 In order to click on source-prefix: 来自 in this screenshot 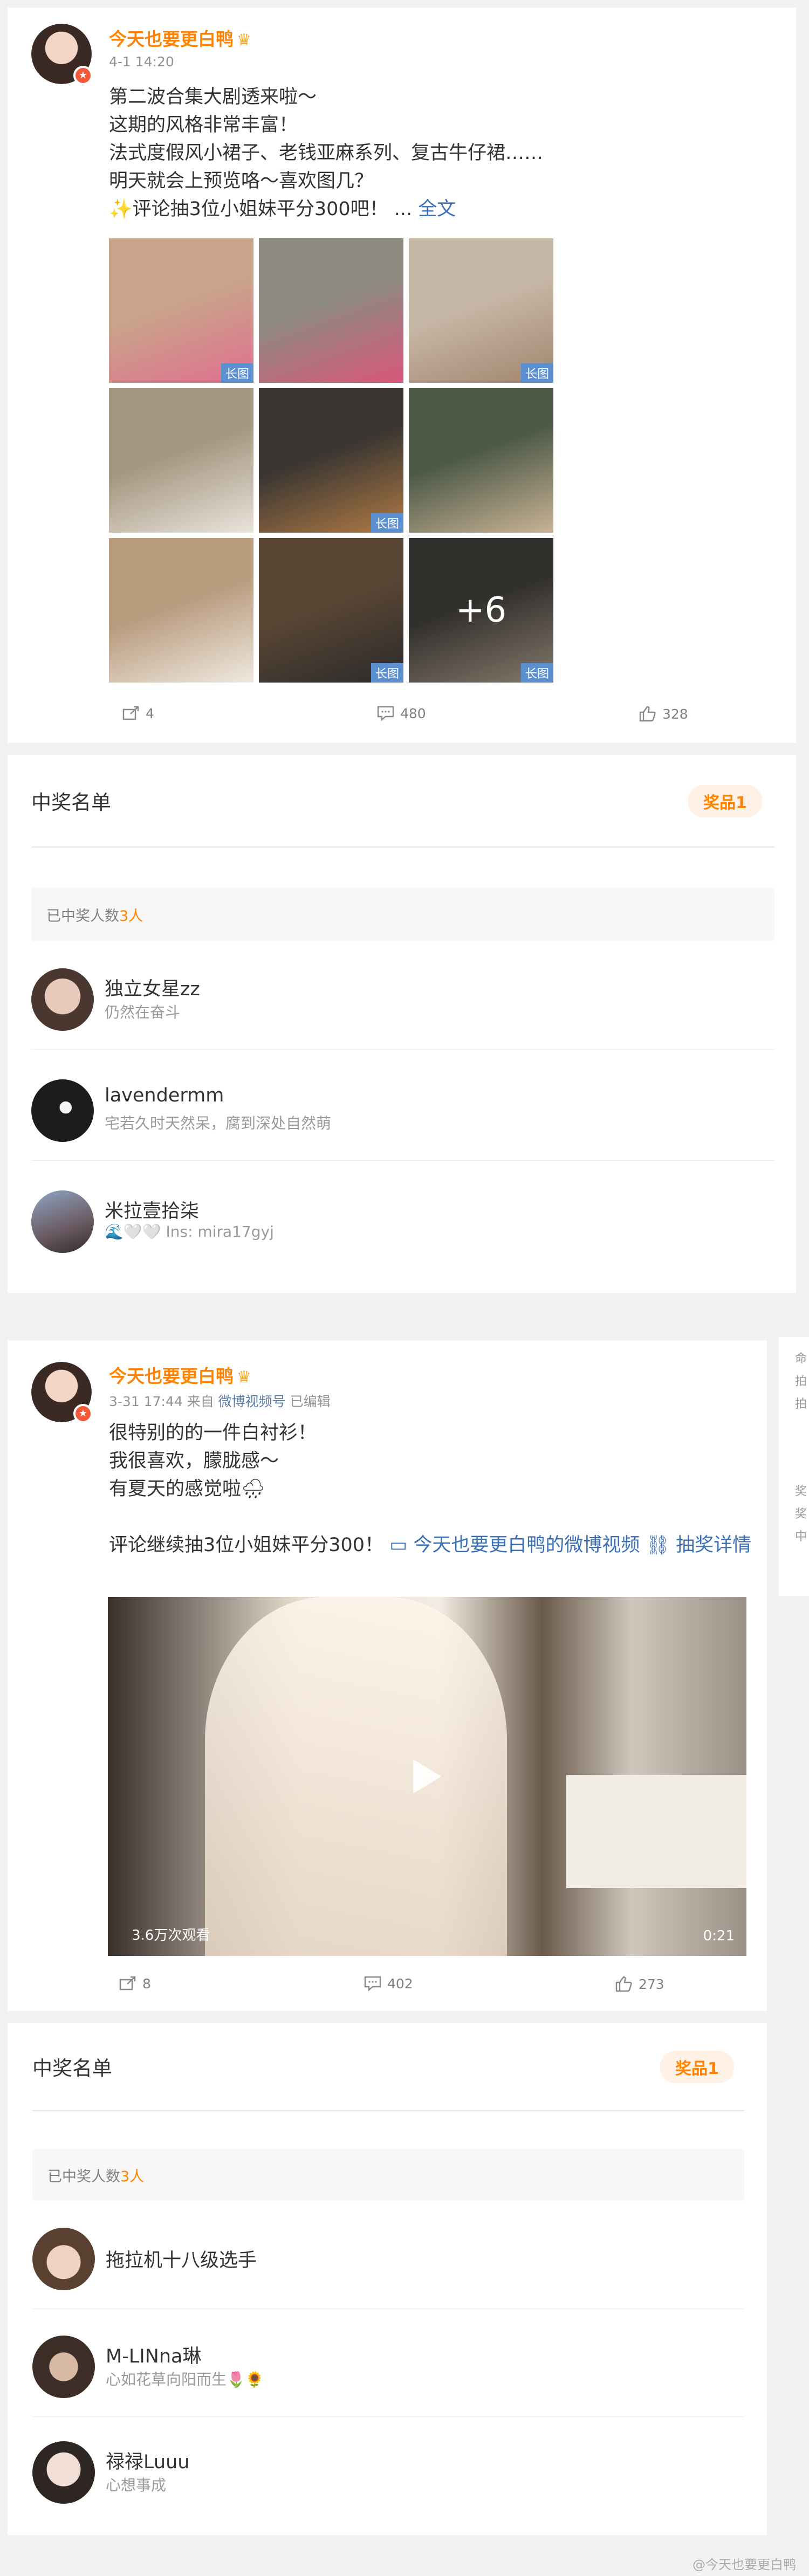, I will do `click(201, 1401)`.